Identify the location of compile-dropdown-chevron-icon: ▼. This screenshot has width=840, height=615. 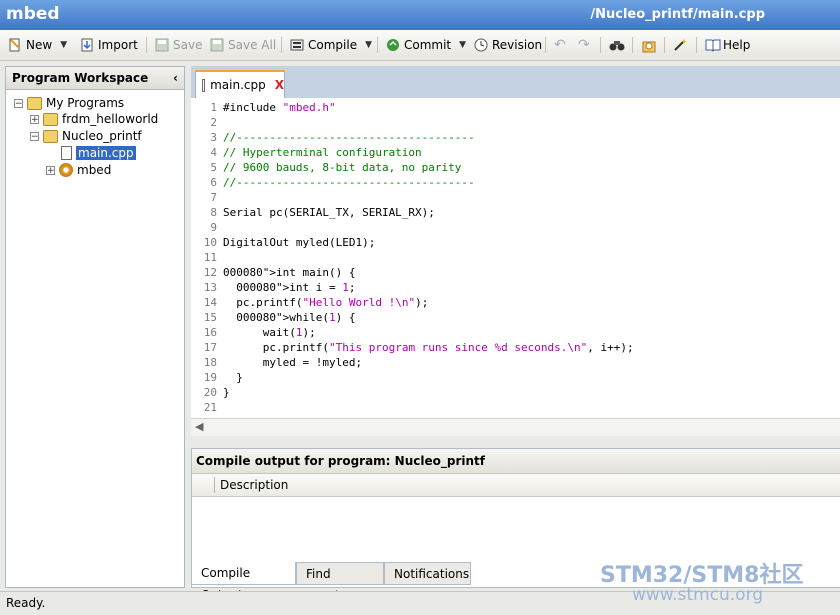
(368, 45).